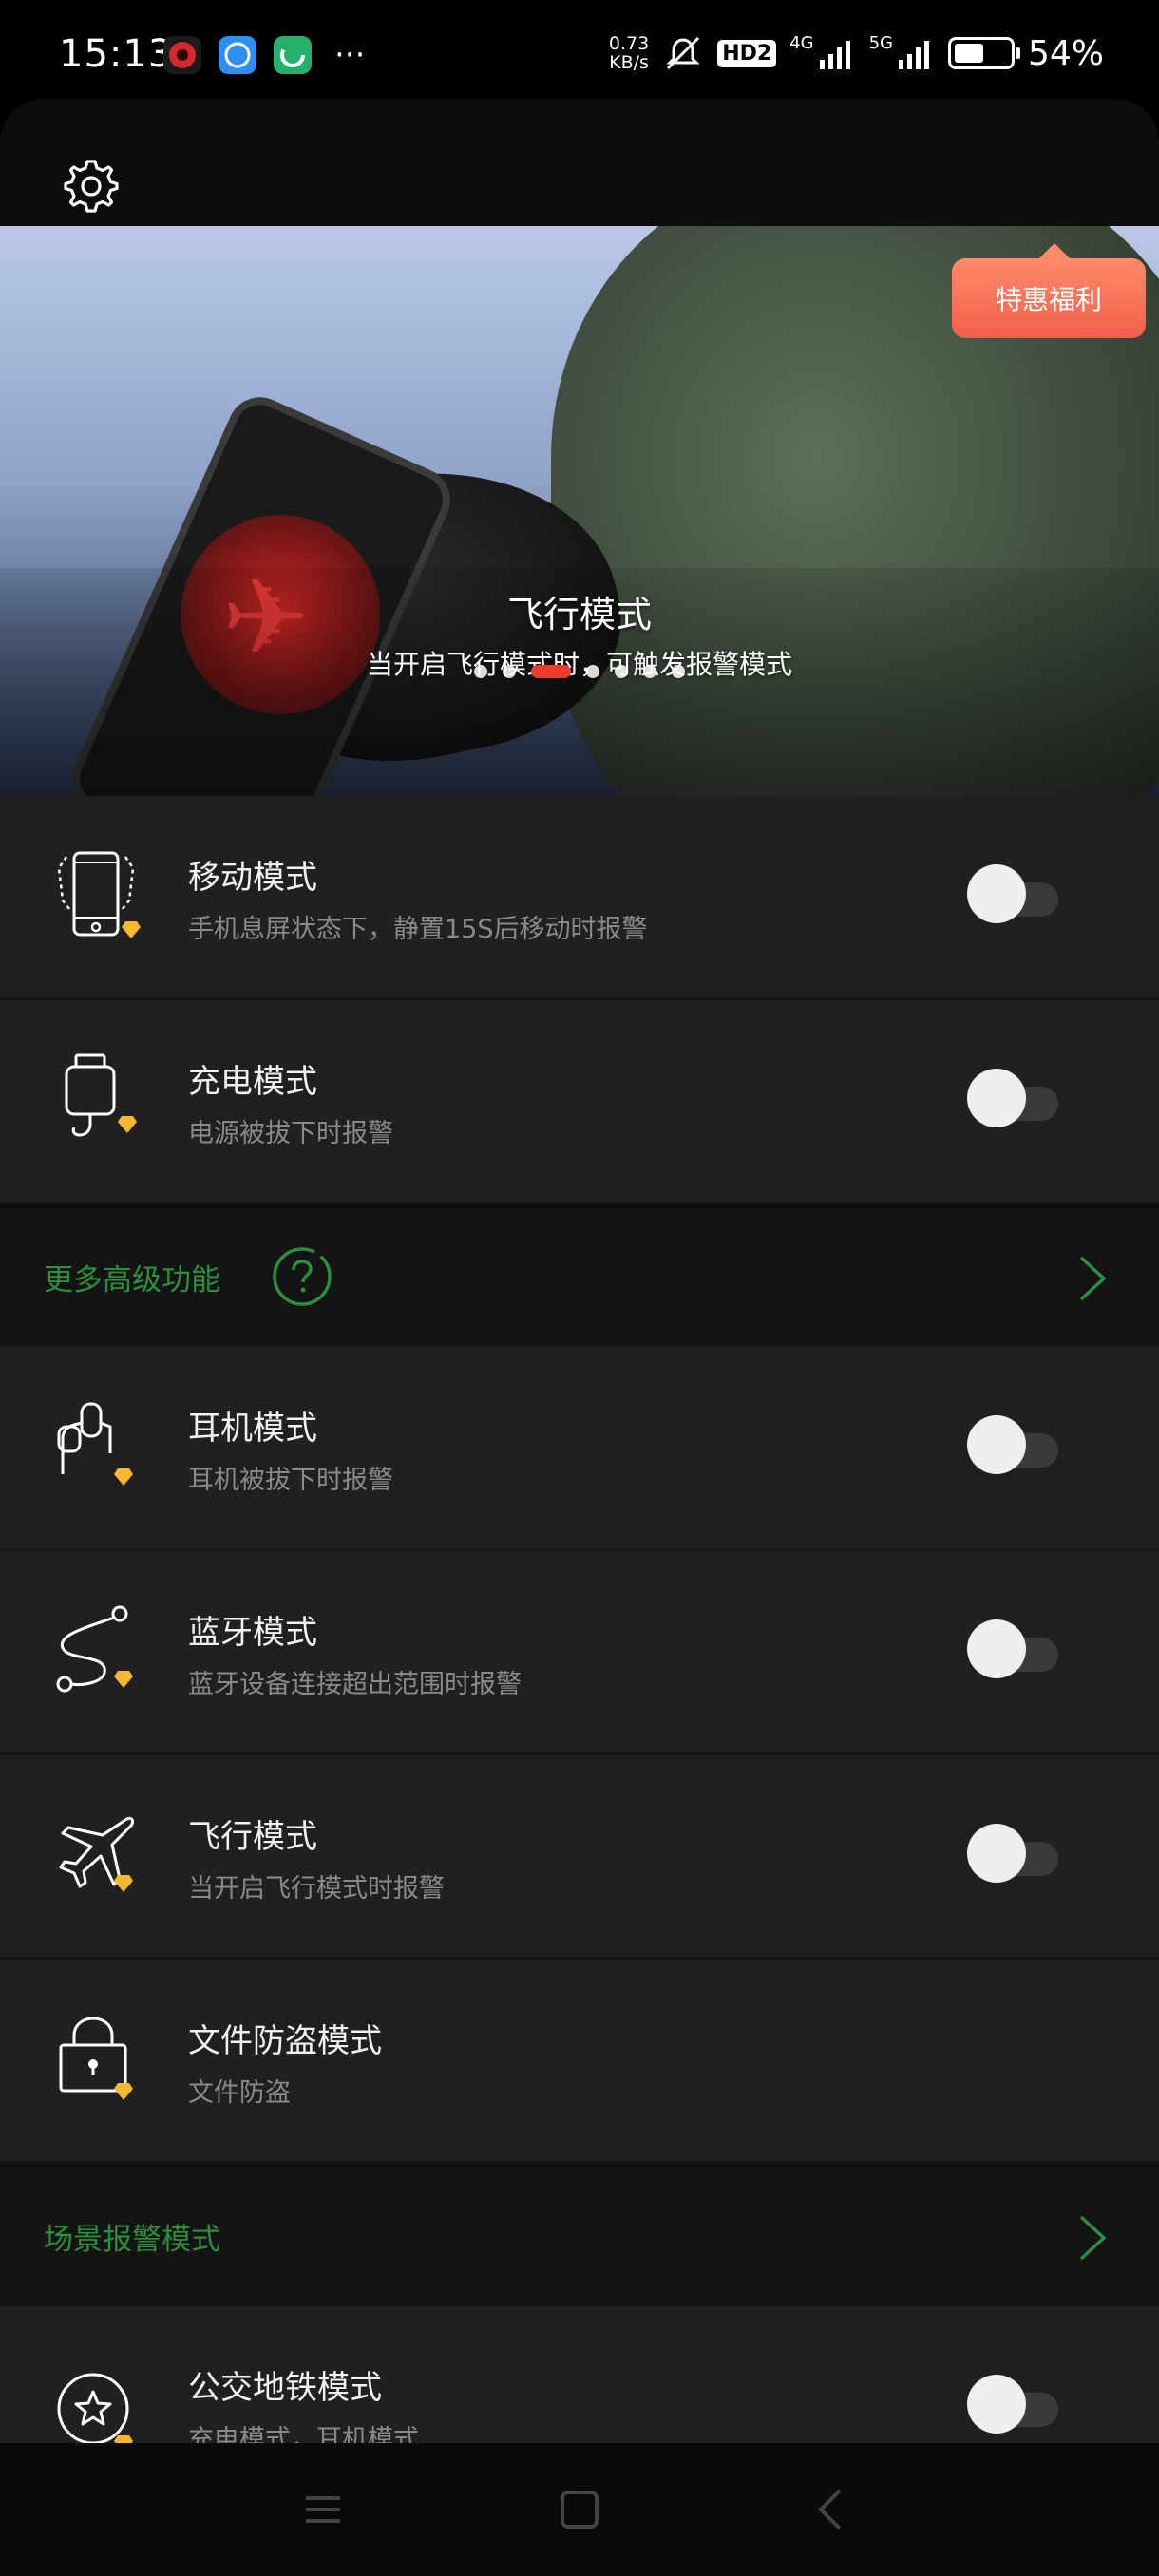  Describe the element at coordinates (182, 55) in the screenshot. I see `alarm-app-icon` at that location.